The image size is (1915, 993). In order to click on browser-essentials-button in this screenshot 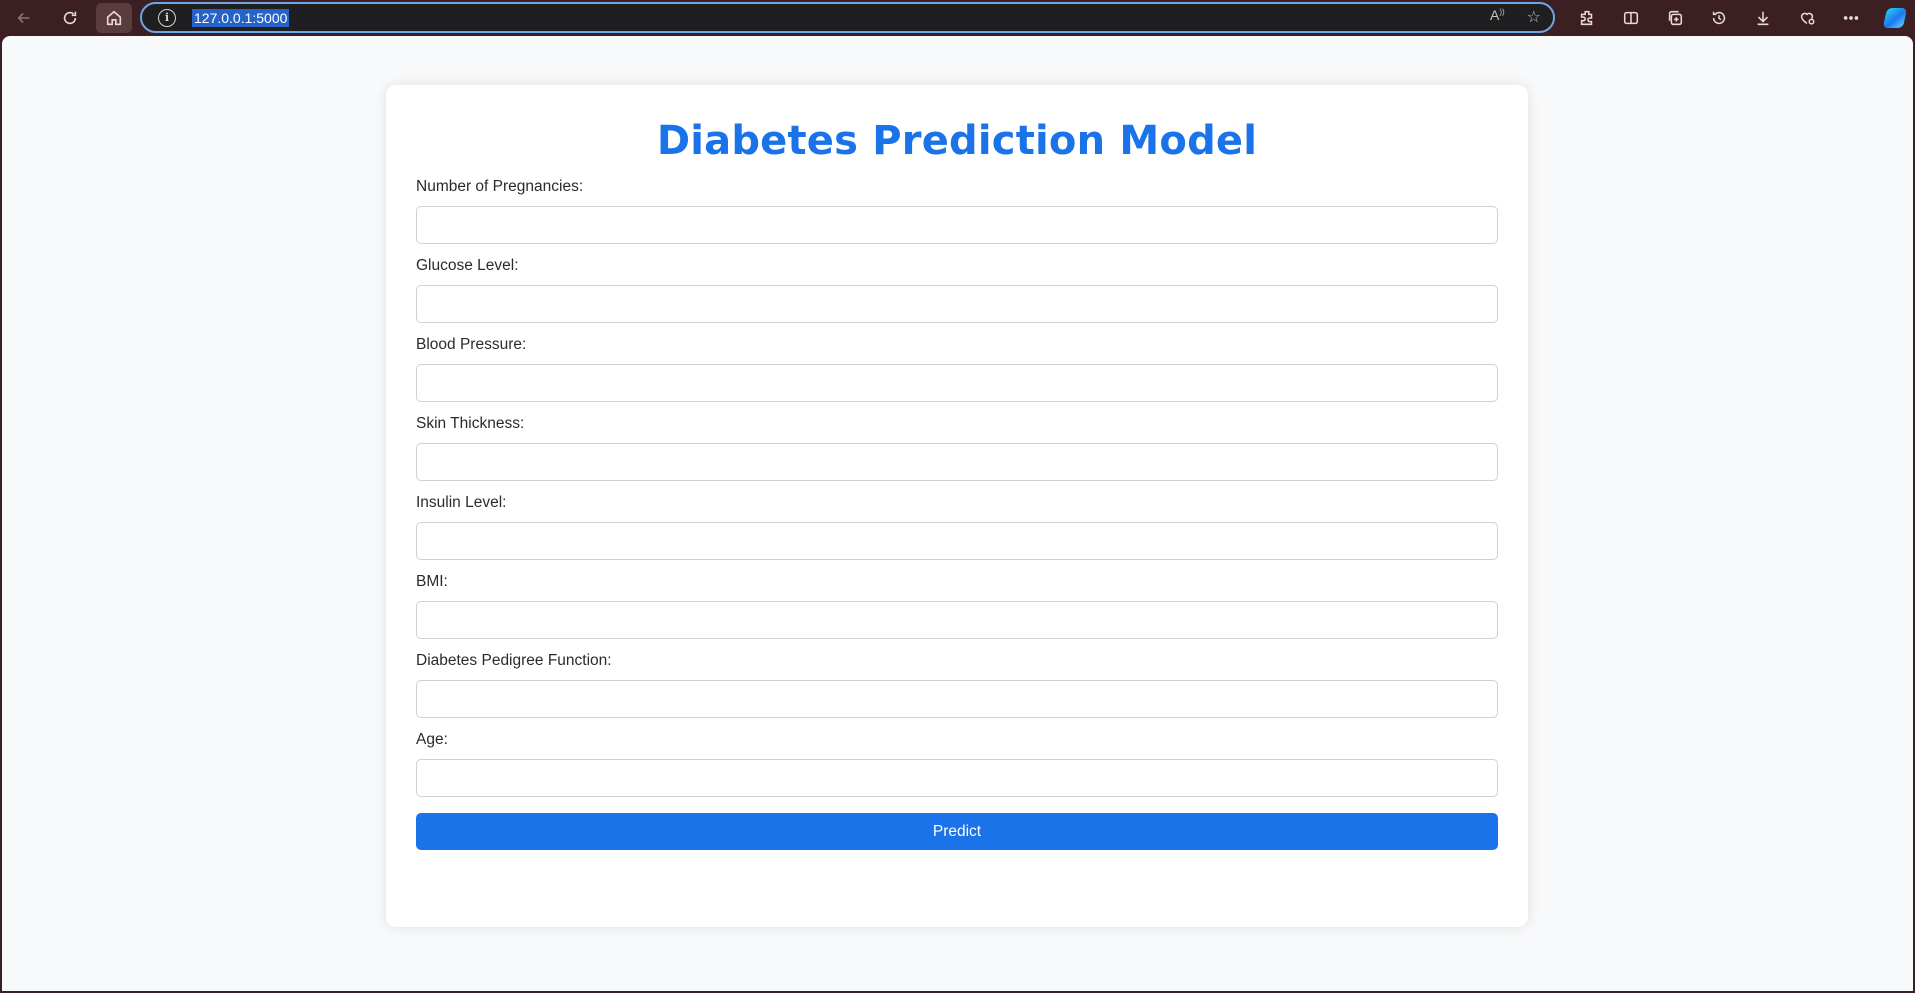, I will do `click(1807, 18)`.